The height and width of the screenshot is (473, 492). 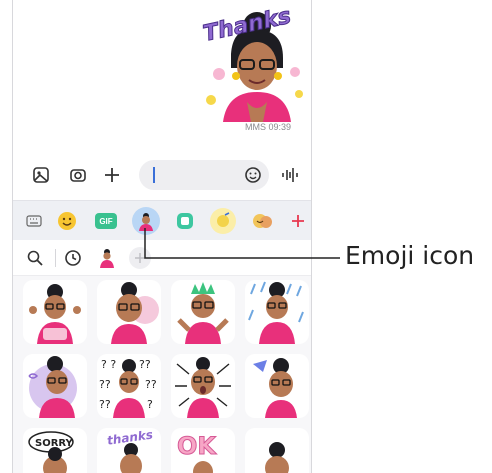 I want to click on callout-label: Emoji icon, so click(x=410, y=255).